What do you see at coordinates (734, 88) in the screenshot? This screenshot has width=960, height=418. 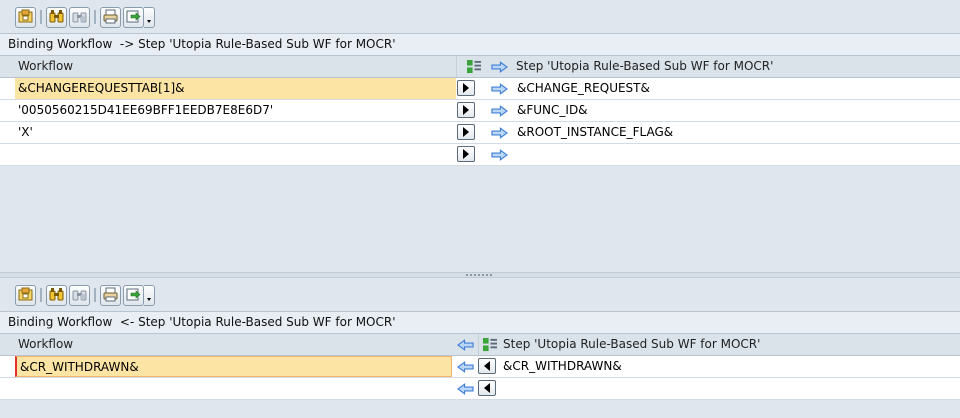 I see `step-element-cell: &CHANGE_REQUEST&` at bounding box center [734, 88].